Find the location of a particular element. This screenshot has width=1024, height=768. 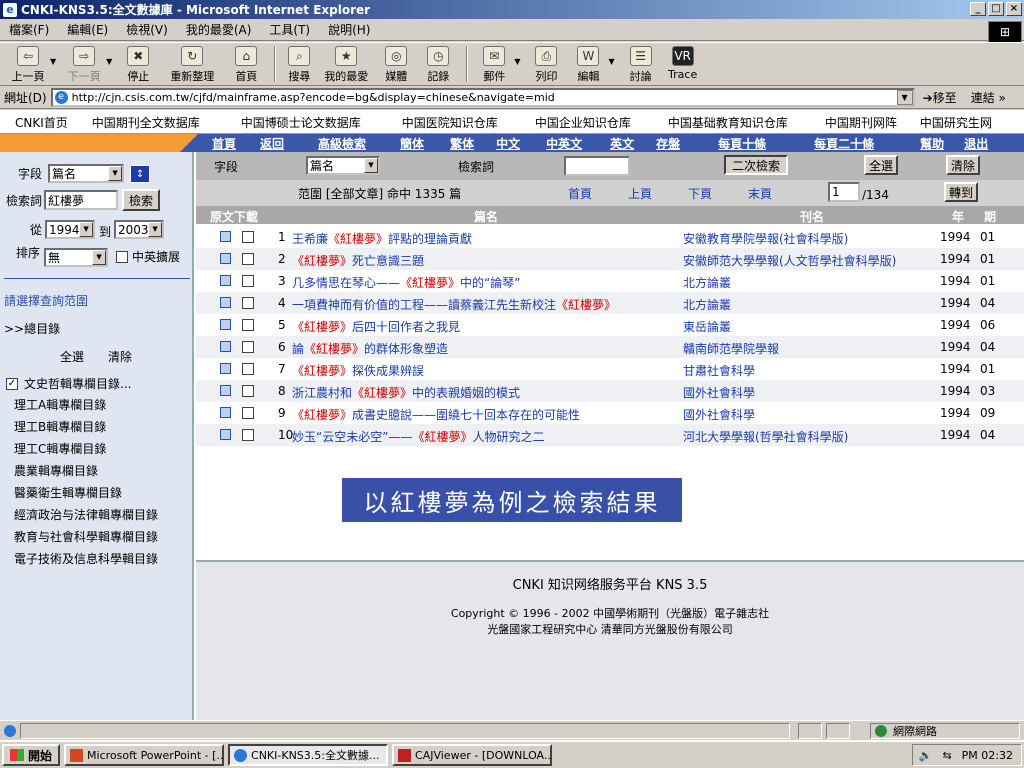

network-icon: ⇆ is located at coordinates (946, 755).